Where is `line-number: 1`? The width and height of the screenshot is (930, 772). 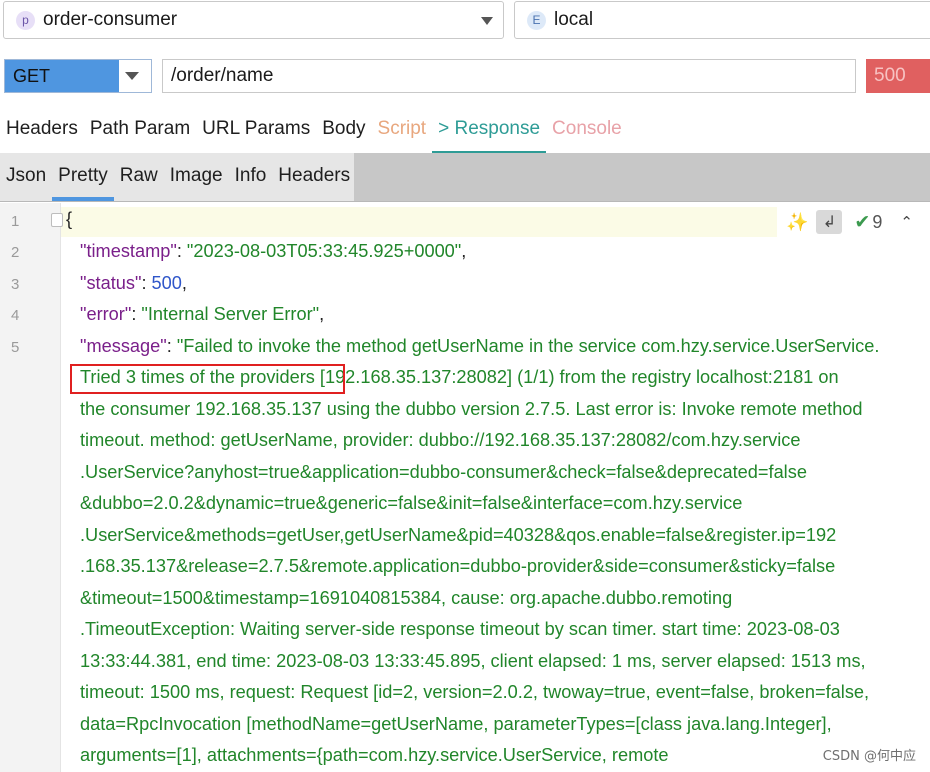 line-number: 1 is located at coordinates (15, 221).